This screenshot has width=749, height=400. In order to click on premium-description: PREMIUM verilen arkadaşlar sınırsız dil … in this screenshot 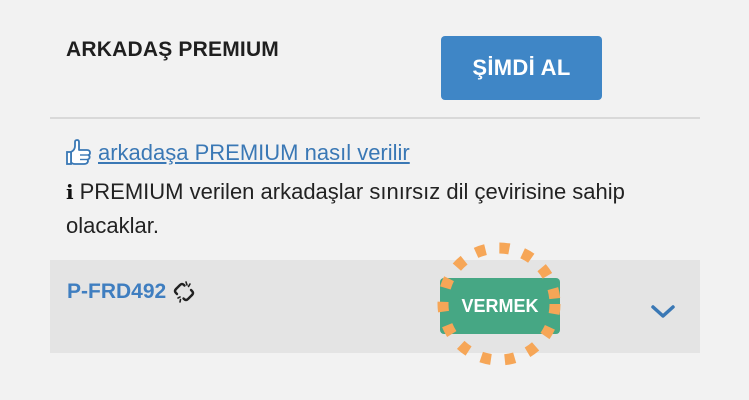, I will do `click(345, 208)`.